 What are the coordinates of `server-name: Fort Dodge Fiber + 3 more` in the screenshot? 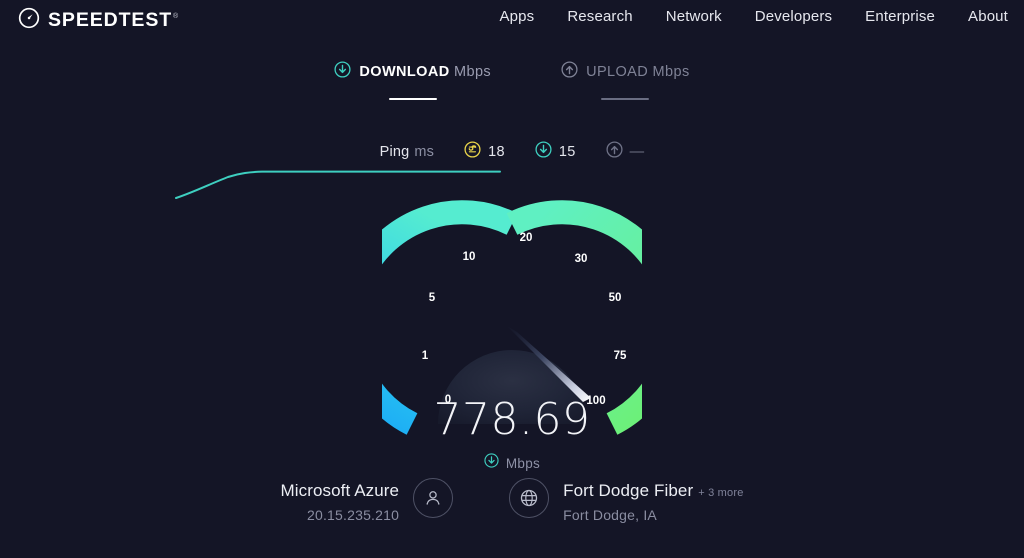 It's located at (653, 491).